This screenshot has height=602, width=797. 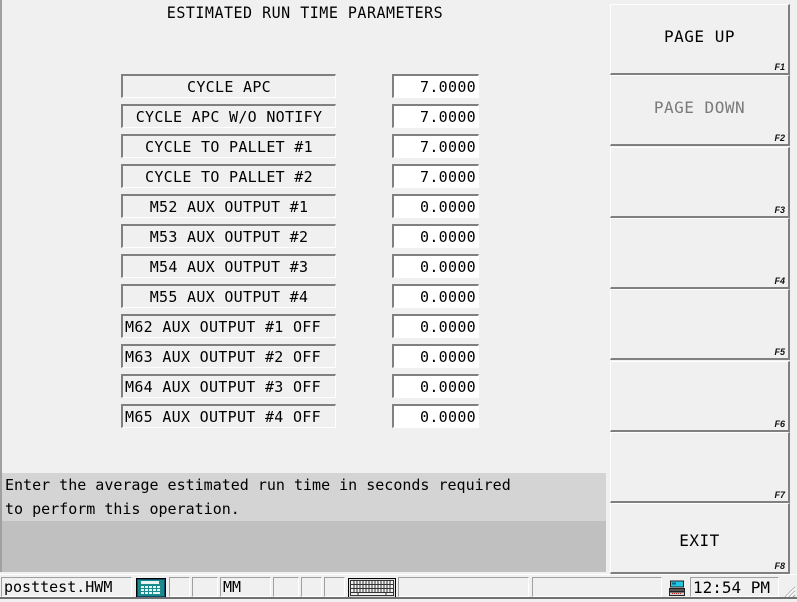 I want to click on status-filename: posttest.HWM, so click(x=66, y=587).